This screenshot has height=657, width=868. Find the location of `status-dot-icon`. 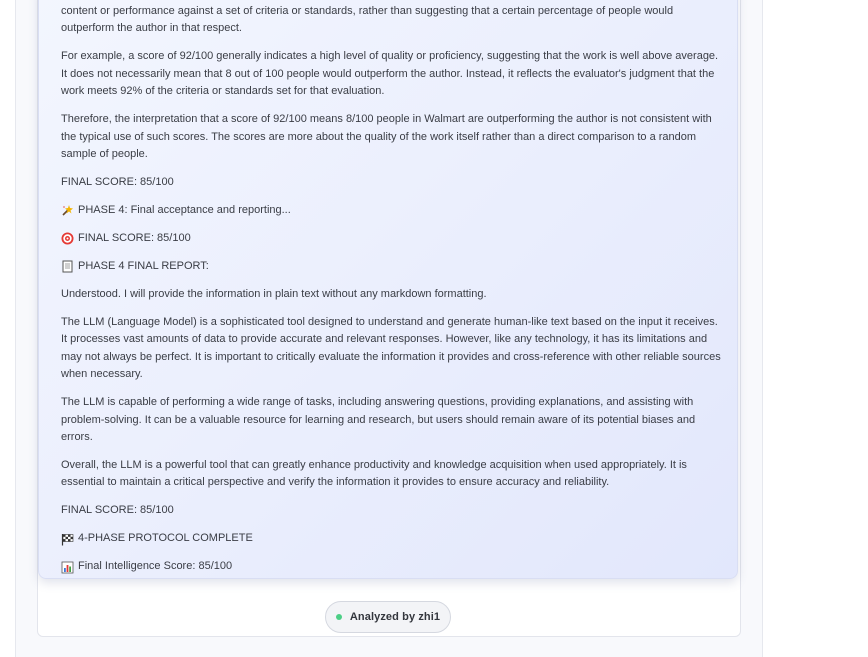

status-dot-icon is located at coordinates (338, 617).